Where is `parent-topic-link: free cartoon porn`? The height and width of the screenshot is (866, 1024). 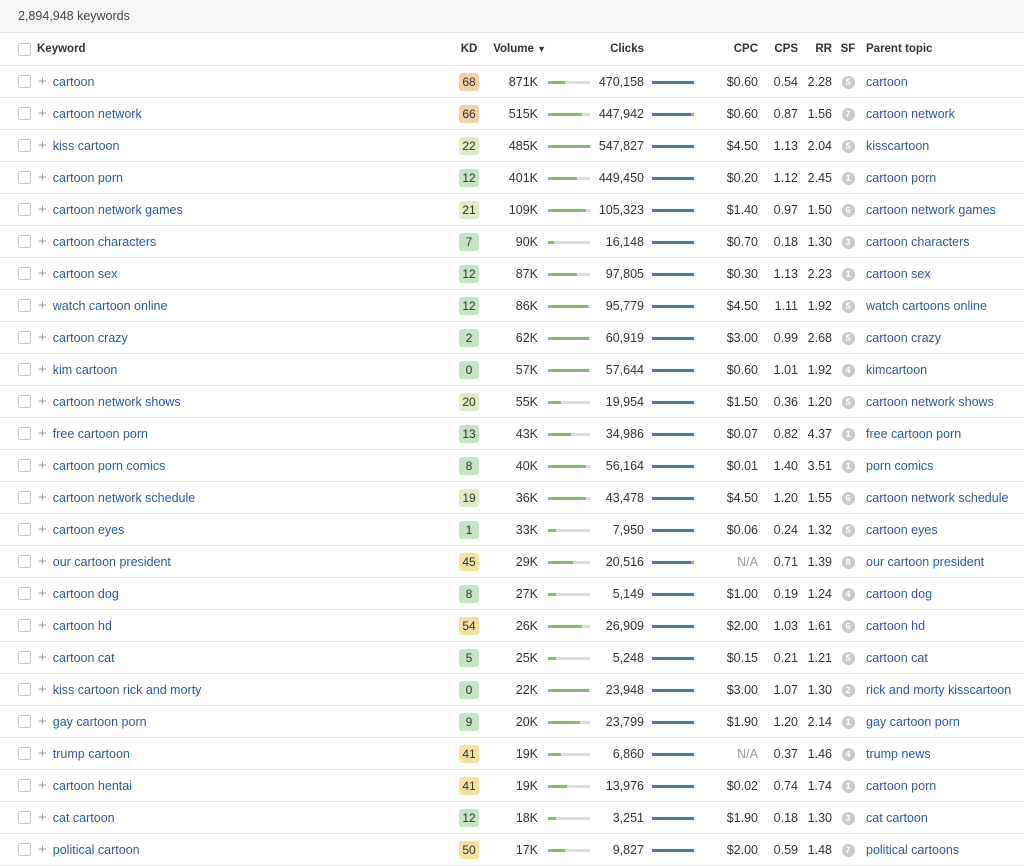 parent-topic-link: free cartoon porn is located at coordinates (913, 434).